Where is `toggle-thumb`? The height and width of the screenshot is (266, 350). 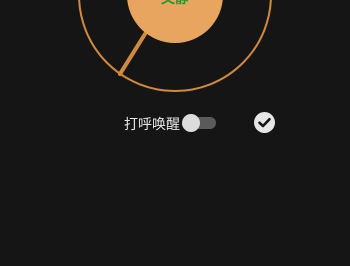
toggle-thumb is located at coordinates (191, 123).